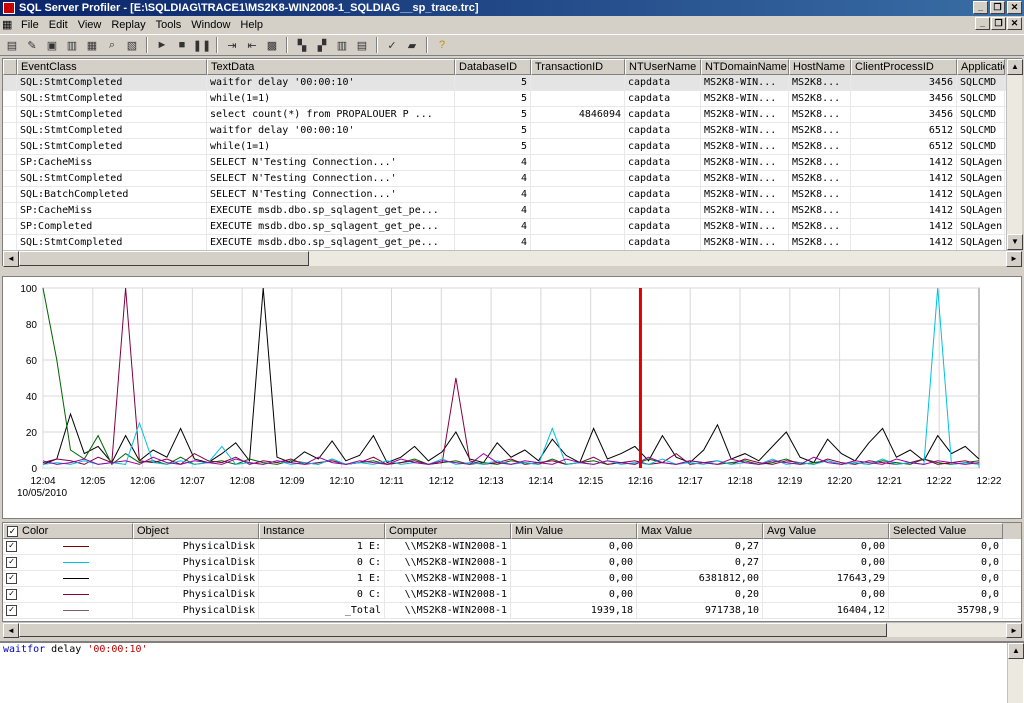  I want to click on new-trace-icon: ▤, so click(12, 45).